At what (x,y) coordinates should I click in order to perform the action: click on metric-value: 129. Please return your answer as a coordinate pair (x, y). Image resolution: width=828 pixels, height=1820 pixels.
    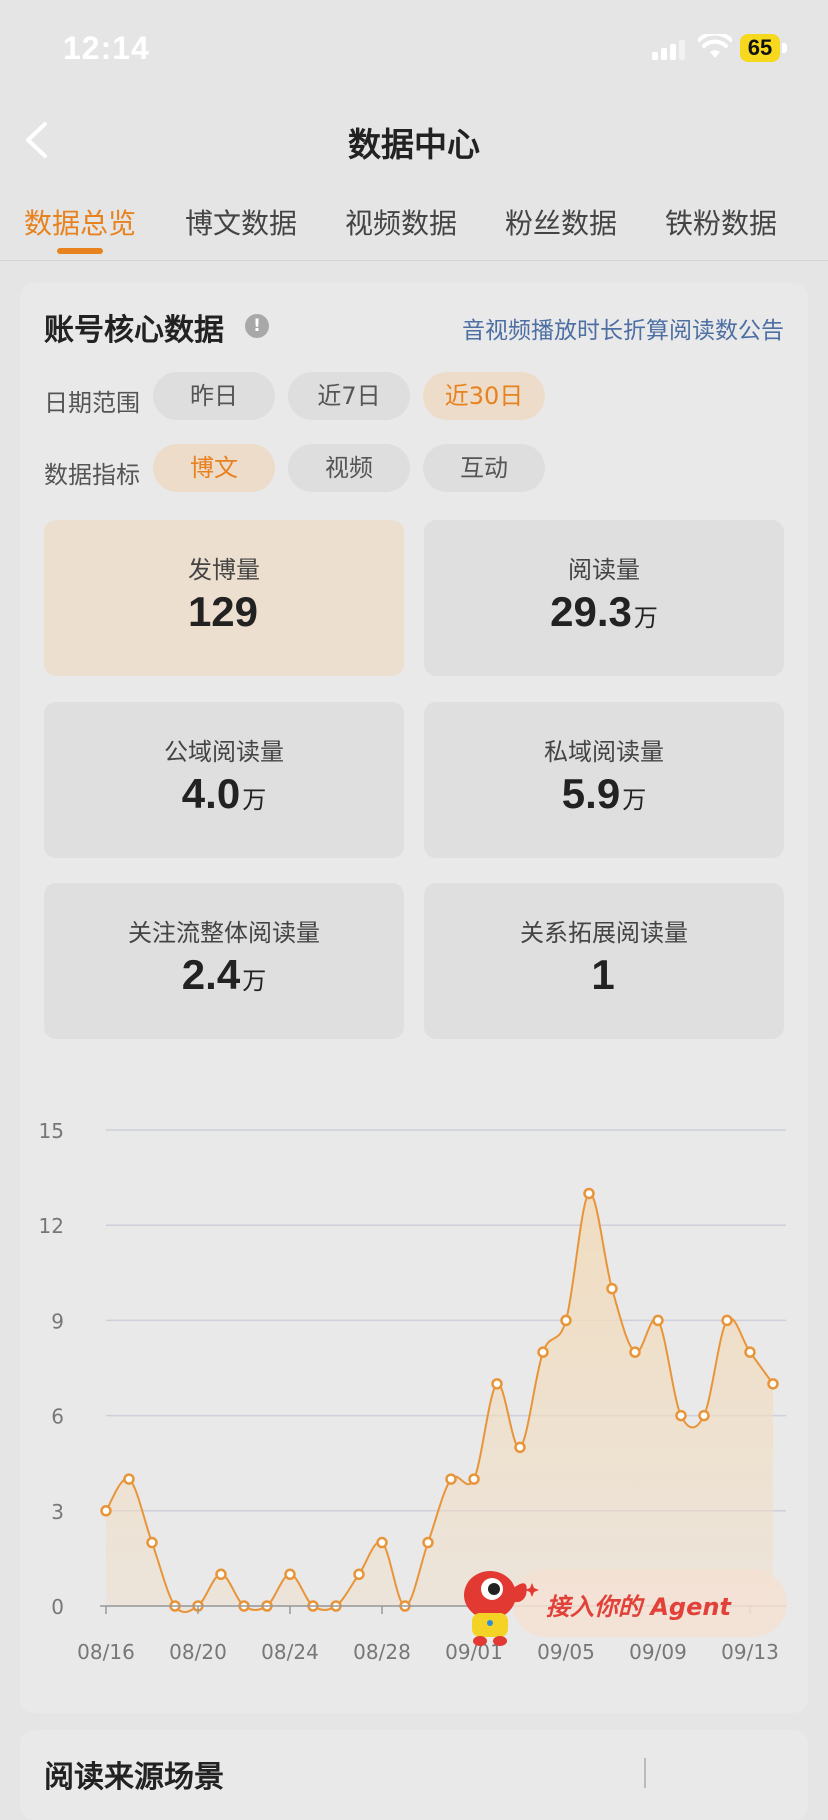
    Looking at the image, I should click on (223, 611).